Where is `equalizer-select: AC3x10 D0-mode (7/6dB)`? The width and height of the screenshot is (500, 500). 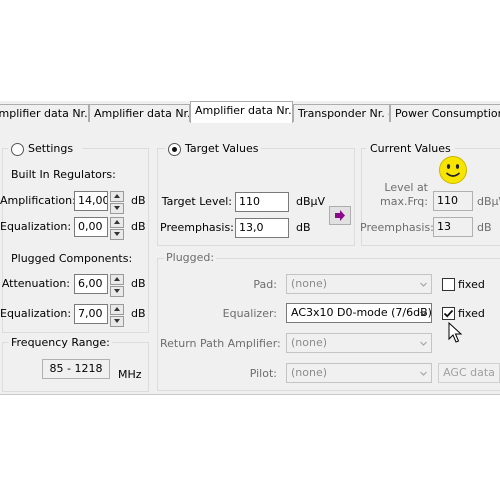 equalizer-select: AC3x10 D0-mode (7/6dB) is located at coordinates (359, 313).